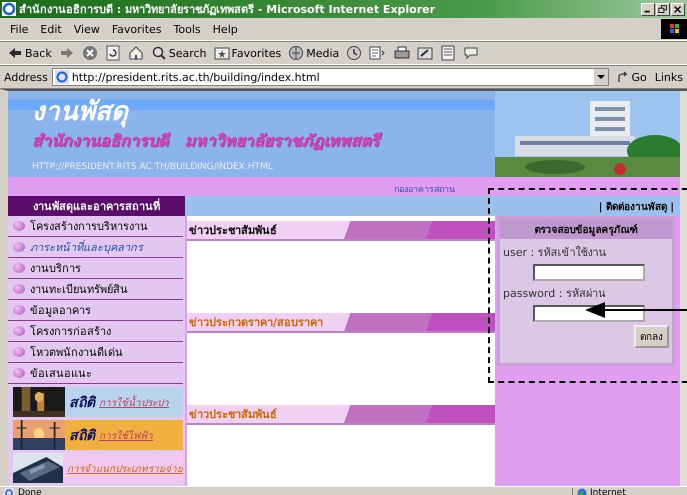 The width and height of the screenshot is (687, 495). Describe the element at coordinates (95, 226) in the screenshot. I see `sidebar-item: โครงสร้างการบริหารงาน` at that location.